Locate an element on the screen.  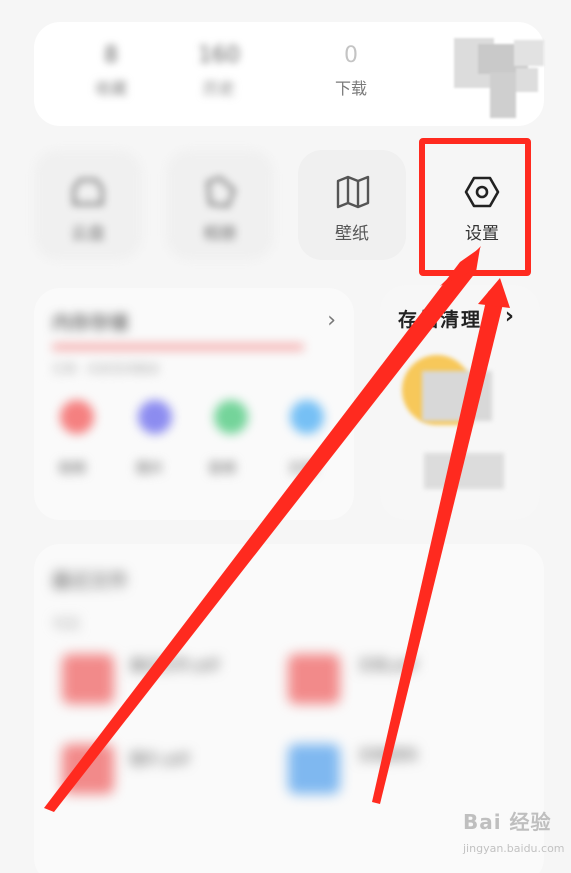
baidu-watermark-url: jingyan.baidu.com is located at coordinates (514, 848).